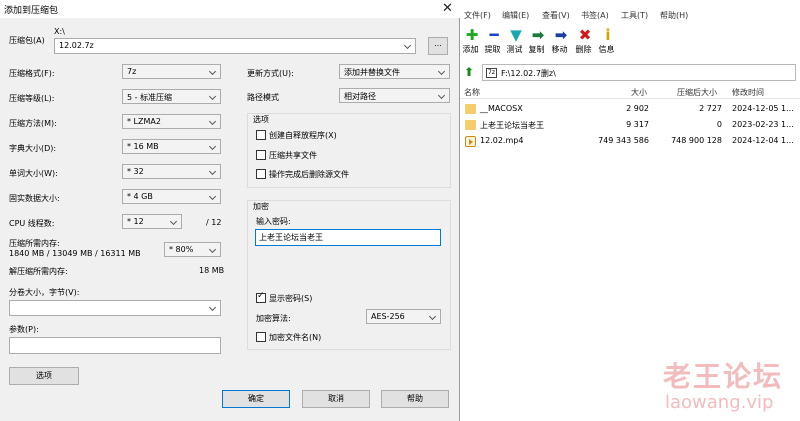 The height and width of the screenshot is (421, 800). I want to click on ok-button: 确定, so click(256, 399).